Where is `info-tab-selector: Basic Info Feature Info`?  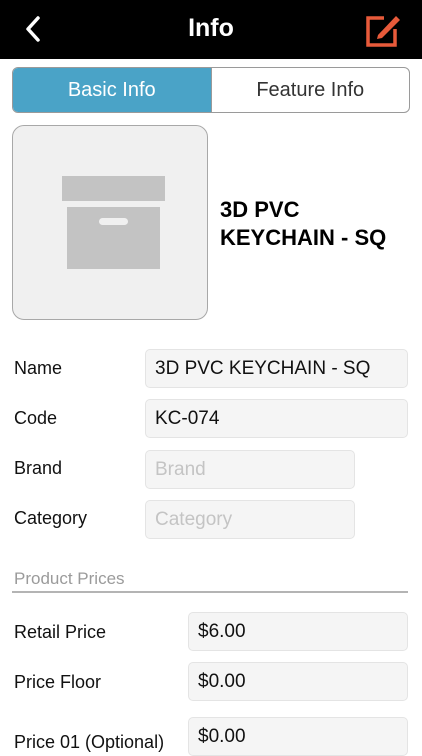 info-tab-selector: Basic Info Feature Info is located at coordinates (211, 90).